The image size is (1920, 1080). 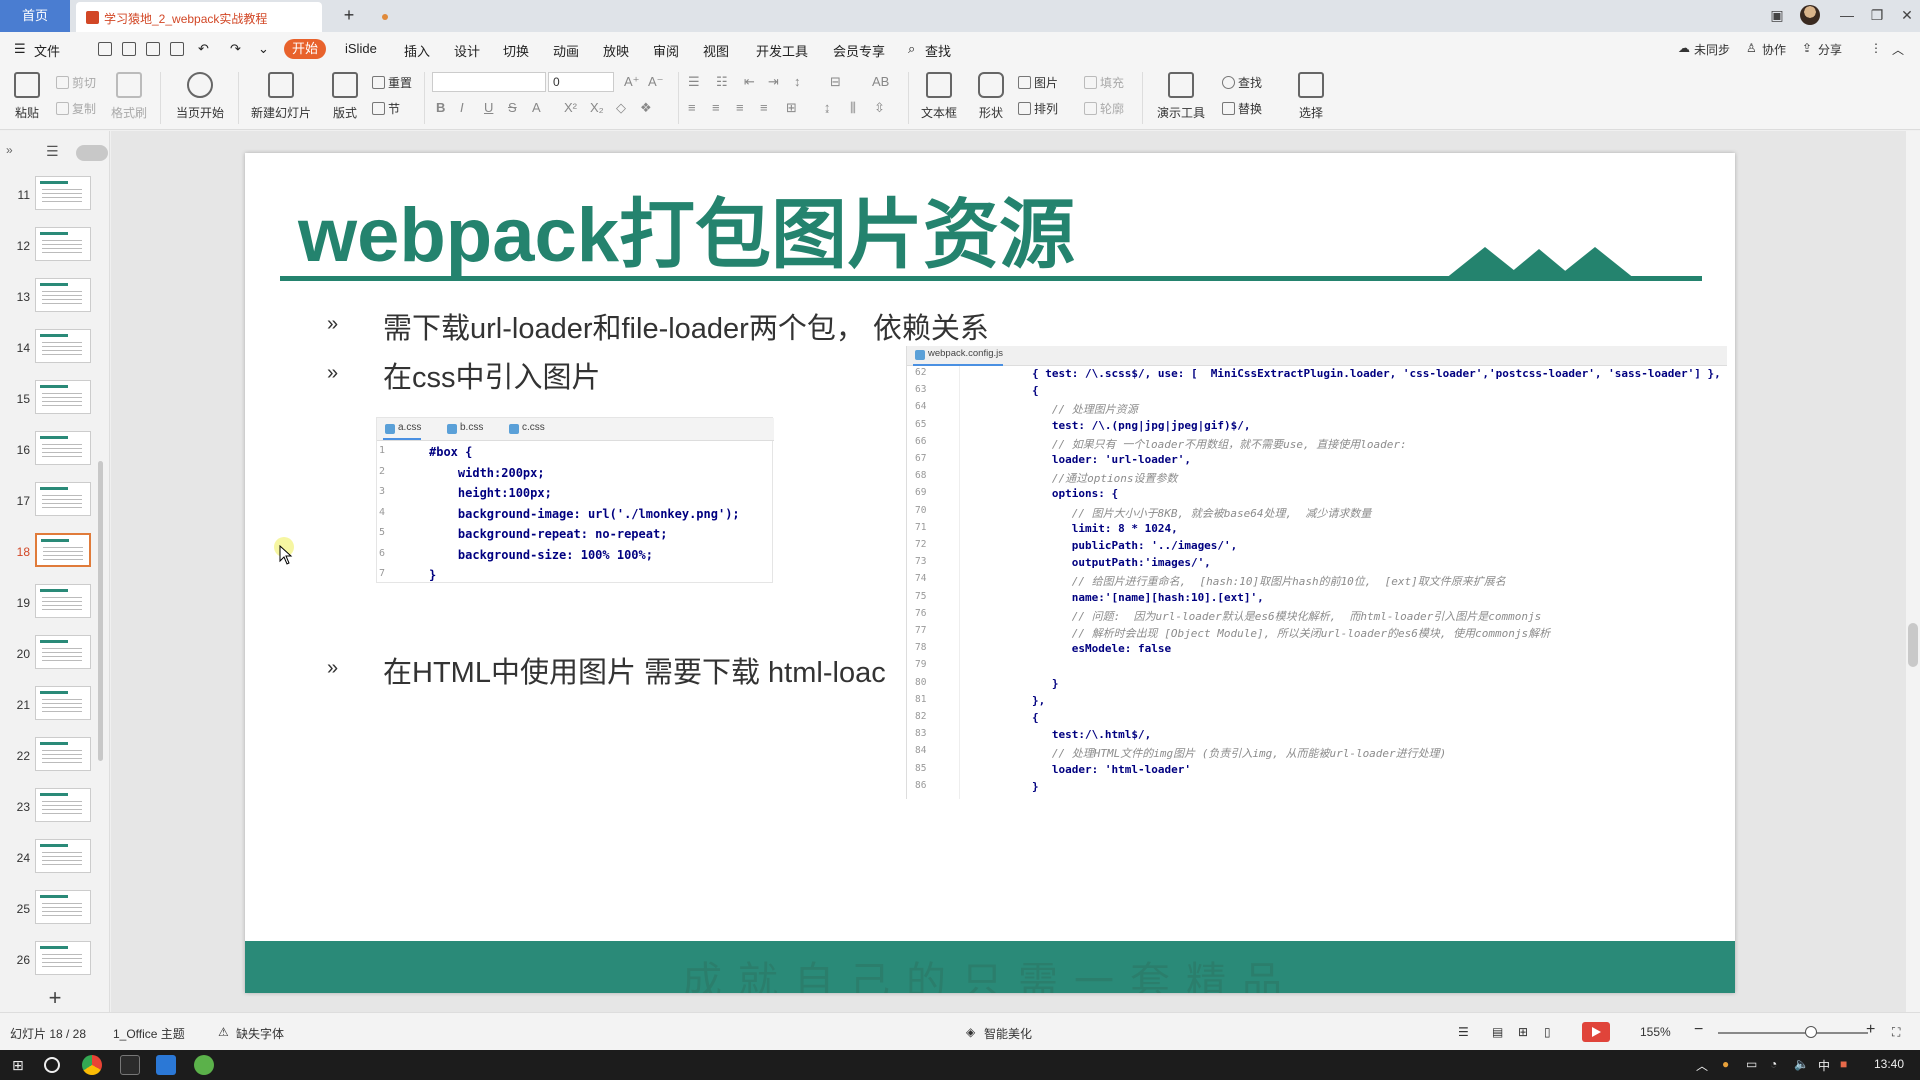 I want to click on slide-thumbnail: 24, so click(x=50, y=859).